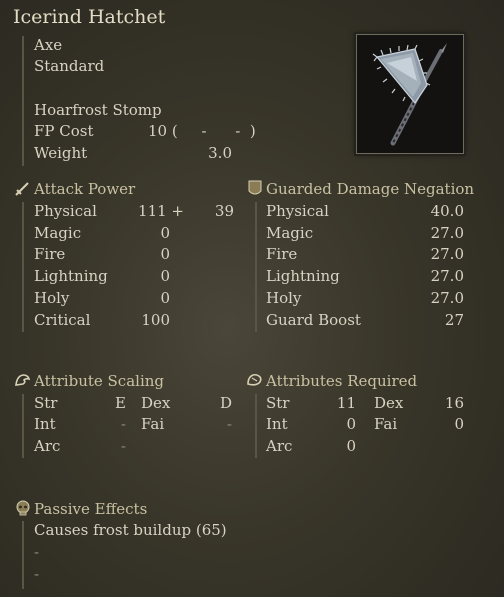 This screenshot has width=504, height=597. What do you see at coordinates (303, 276) in the screenshot?
I see `gn-label: Lightning` at bounding box center [303, 276].